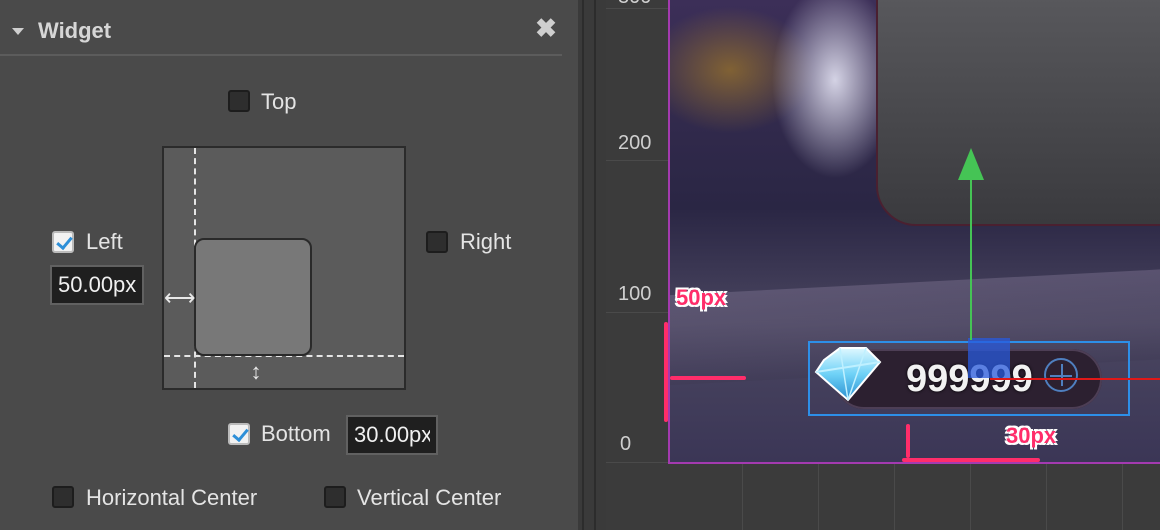 The height and width of the screenshot is (530, 1160). Describe the element at coordinates (626, 444) in the screenshot. I see `ruler-label: 0` at that location.